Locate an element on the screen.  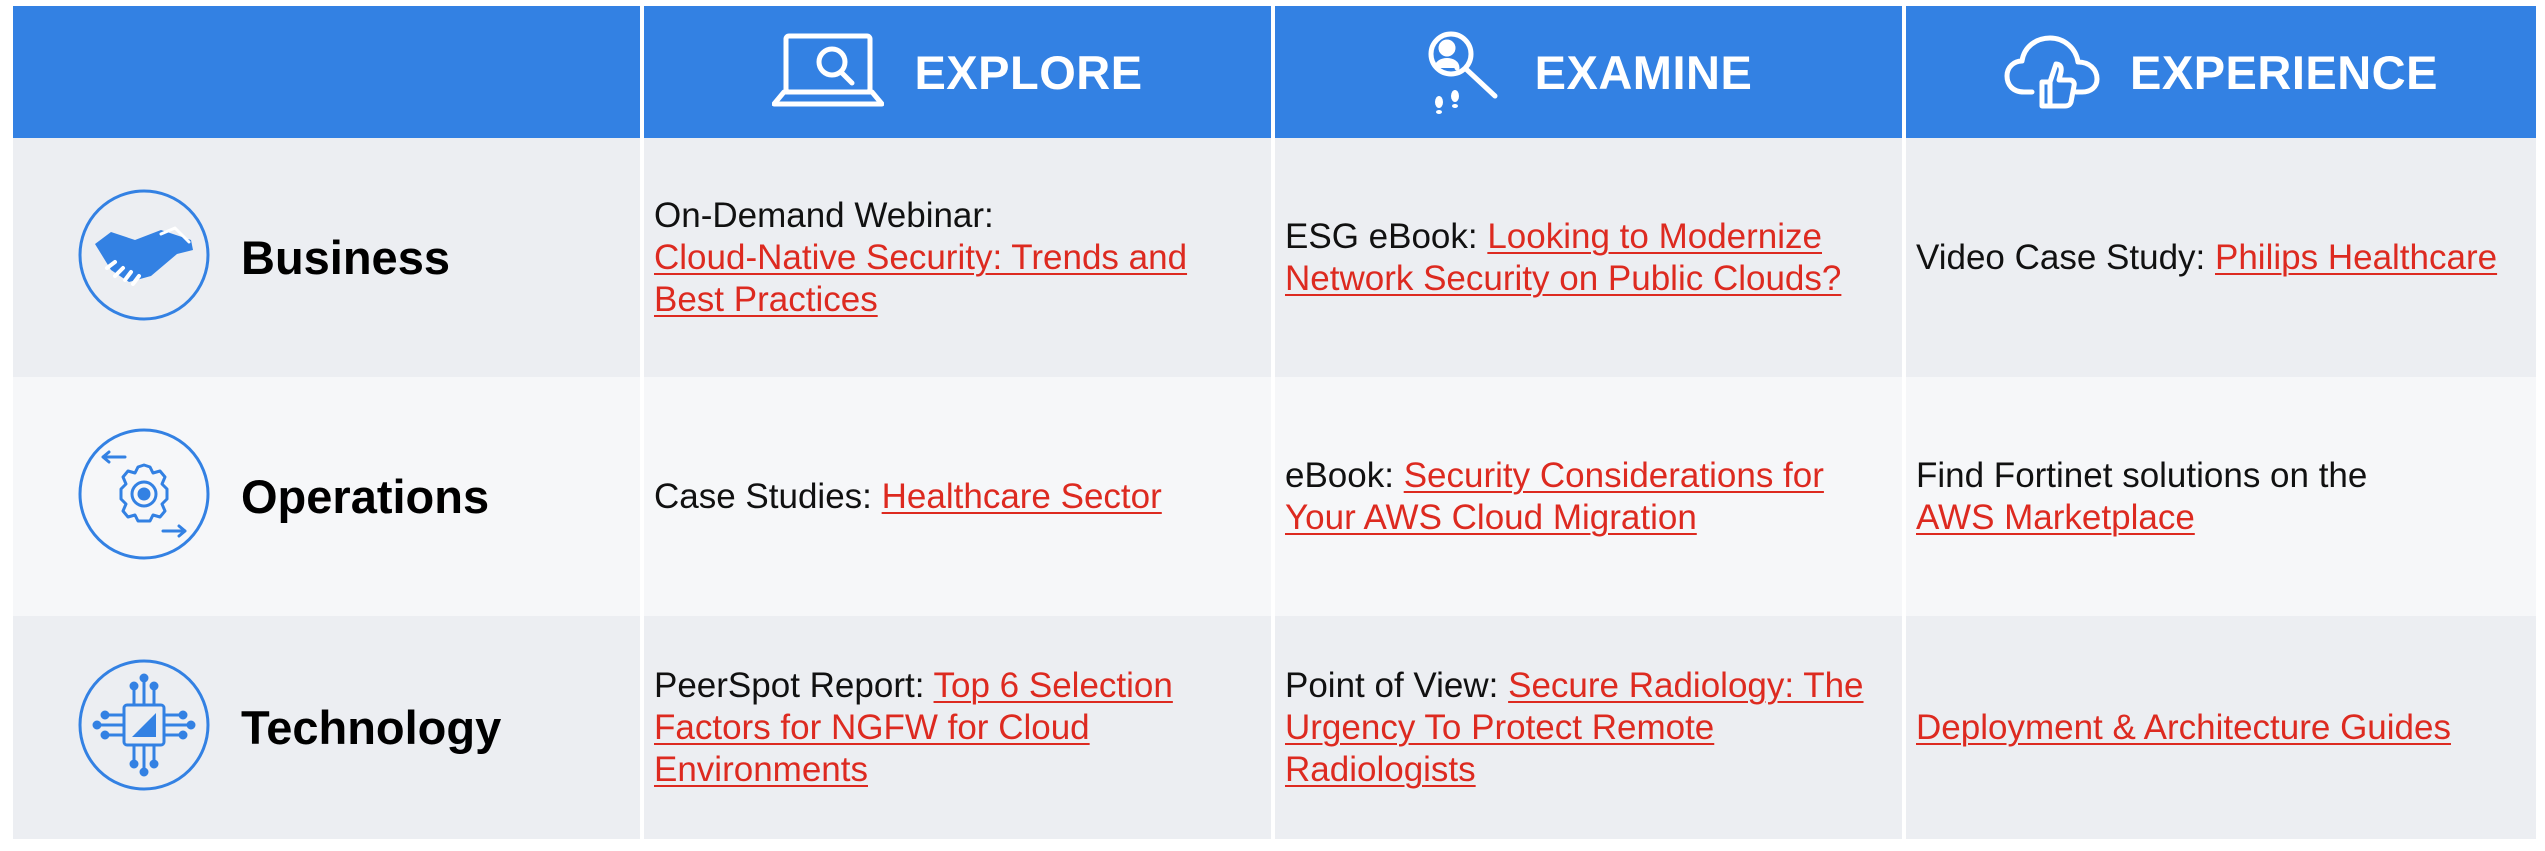
header-explore: EXPLORE is located at coordinates (957, 72).